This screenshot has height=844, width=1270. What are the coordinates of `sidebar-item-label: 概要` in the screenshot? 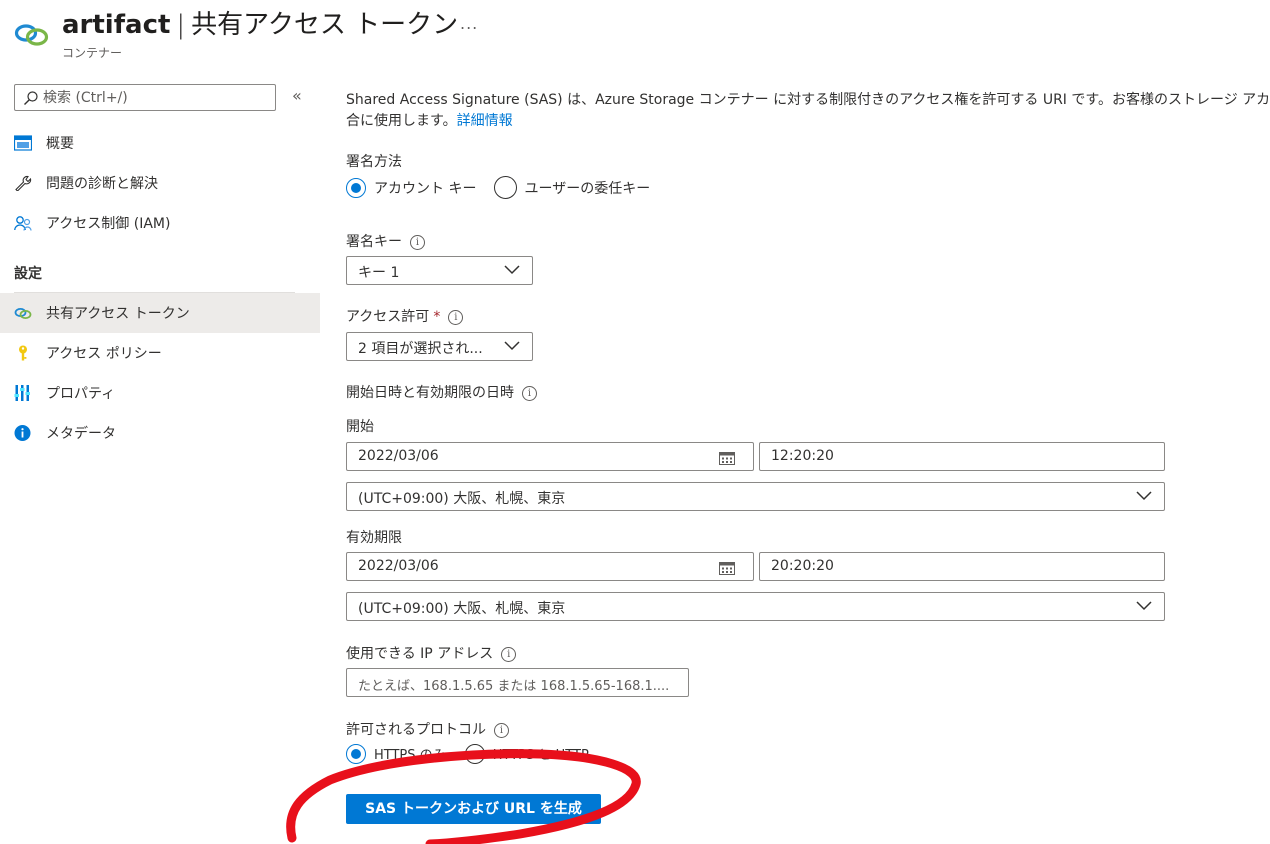 It's located at (60, 144).